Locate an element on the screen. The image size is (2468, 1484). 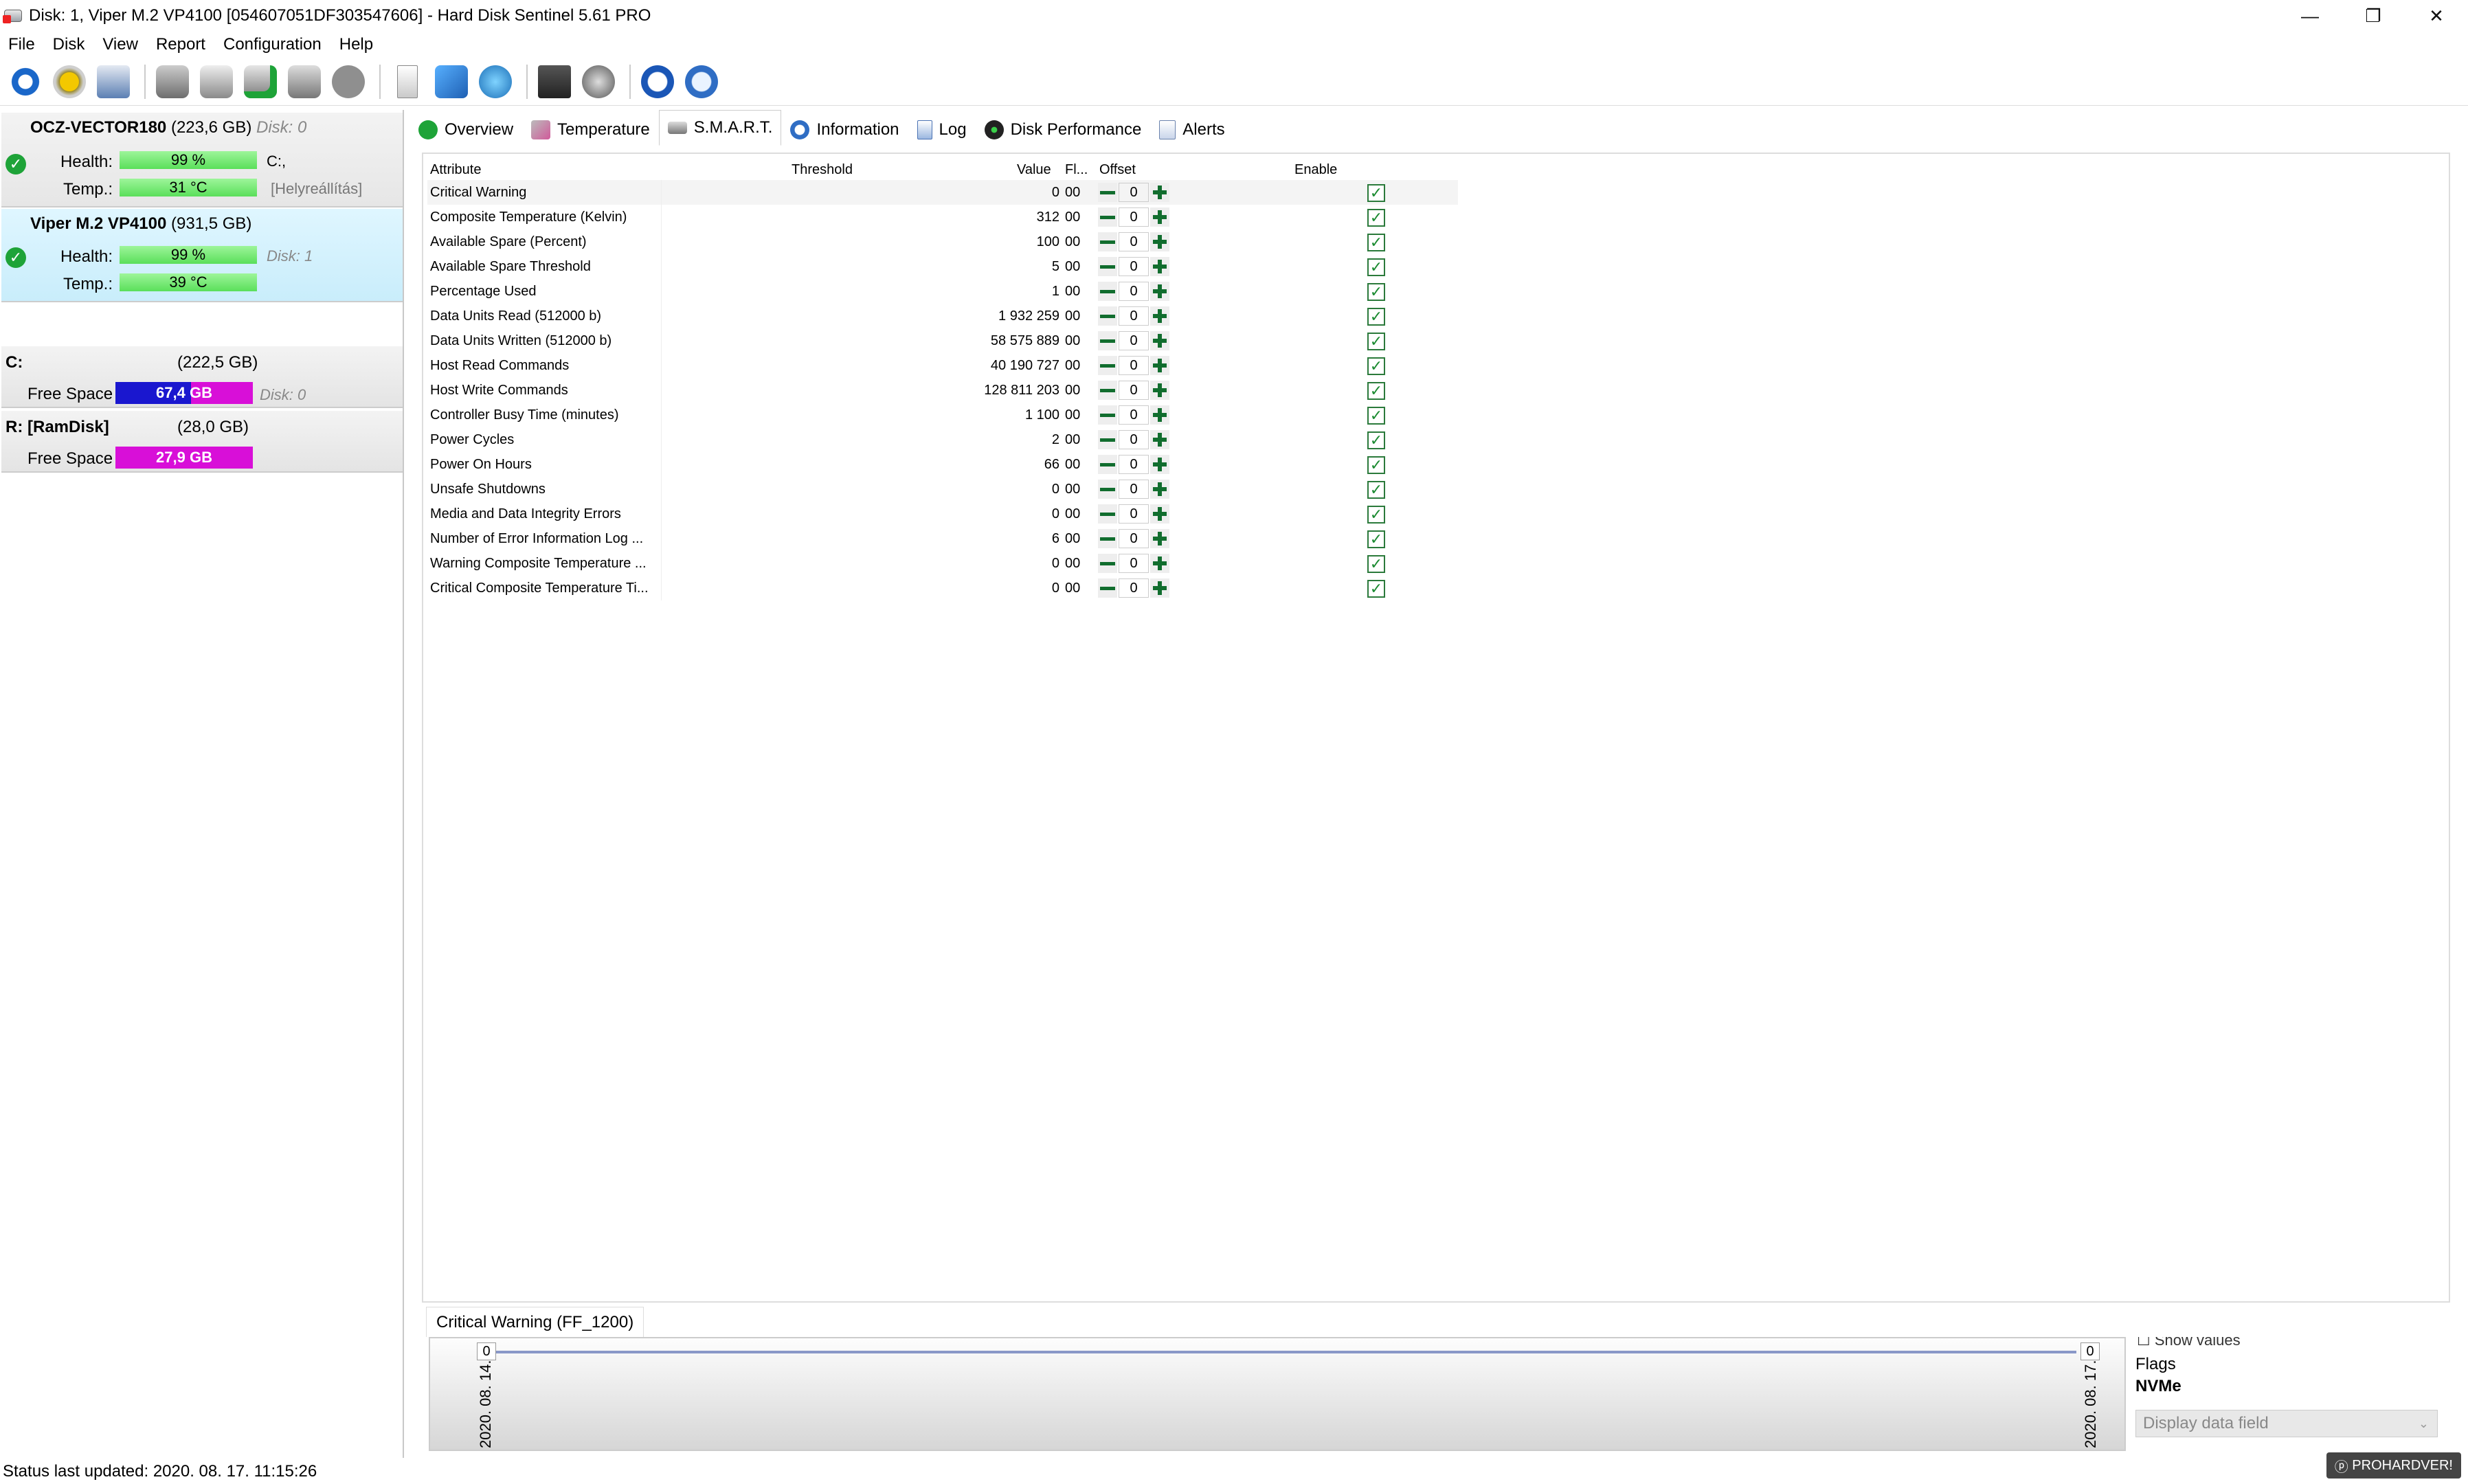
column-header-attribute: Attribute is located at coordinates (456, 169).